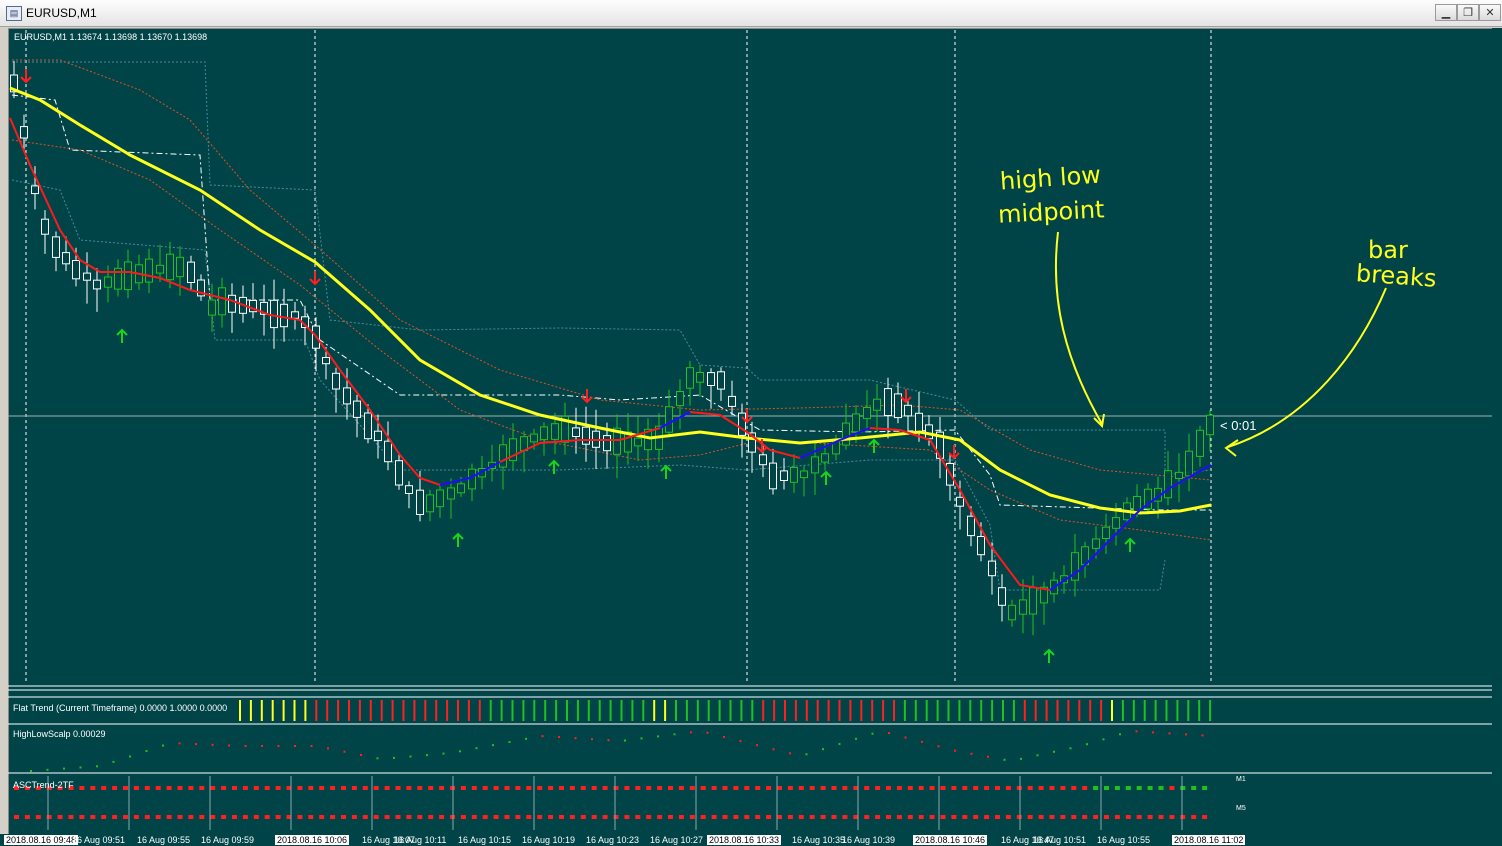 Image resolution: width=1502 pixels, height=846 pixels. Describe the element at coordinates (677, 840) in the screenshot. I see `time-axis-label: 16 Aug 10:27` at that location.